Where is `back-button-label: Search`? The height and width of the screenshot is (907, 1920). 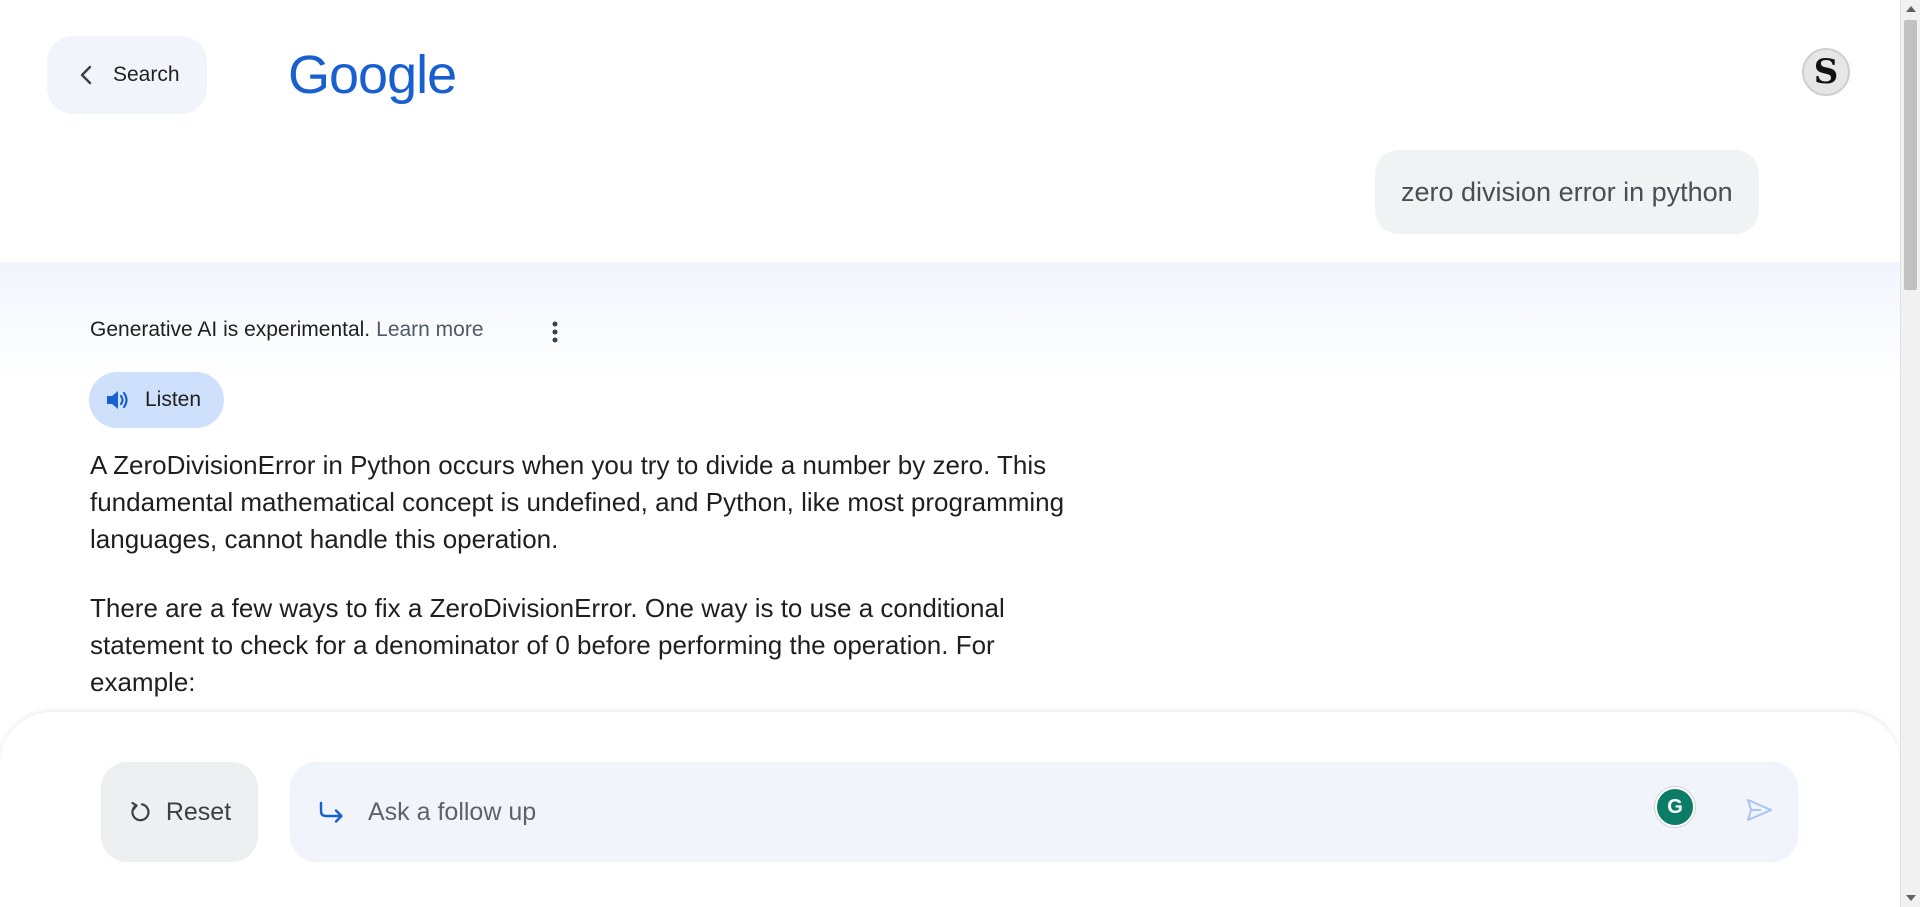 back-button-label: Search is located at coordinates (146, 74).